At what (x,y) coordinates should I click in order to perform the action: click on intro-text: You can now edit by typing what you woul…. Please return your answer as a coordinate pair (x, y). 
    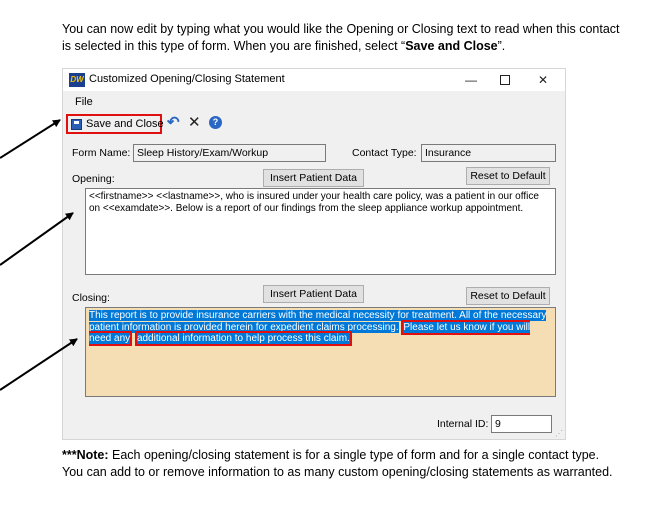
    Looking at the image, I should click on (341, 37).